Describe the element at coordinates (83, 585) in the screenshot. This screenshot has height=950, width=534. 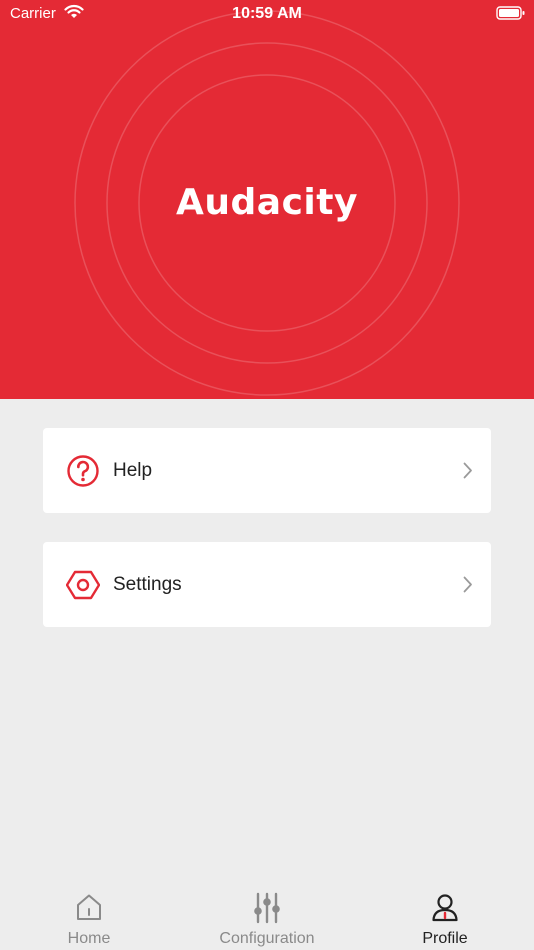
I see `settings-hex-icon` at that location.